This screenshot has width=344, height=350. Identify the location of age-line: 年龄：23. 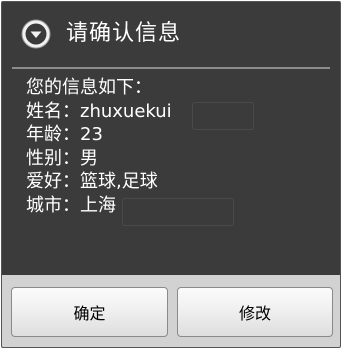
(64, 134).